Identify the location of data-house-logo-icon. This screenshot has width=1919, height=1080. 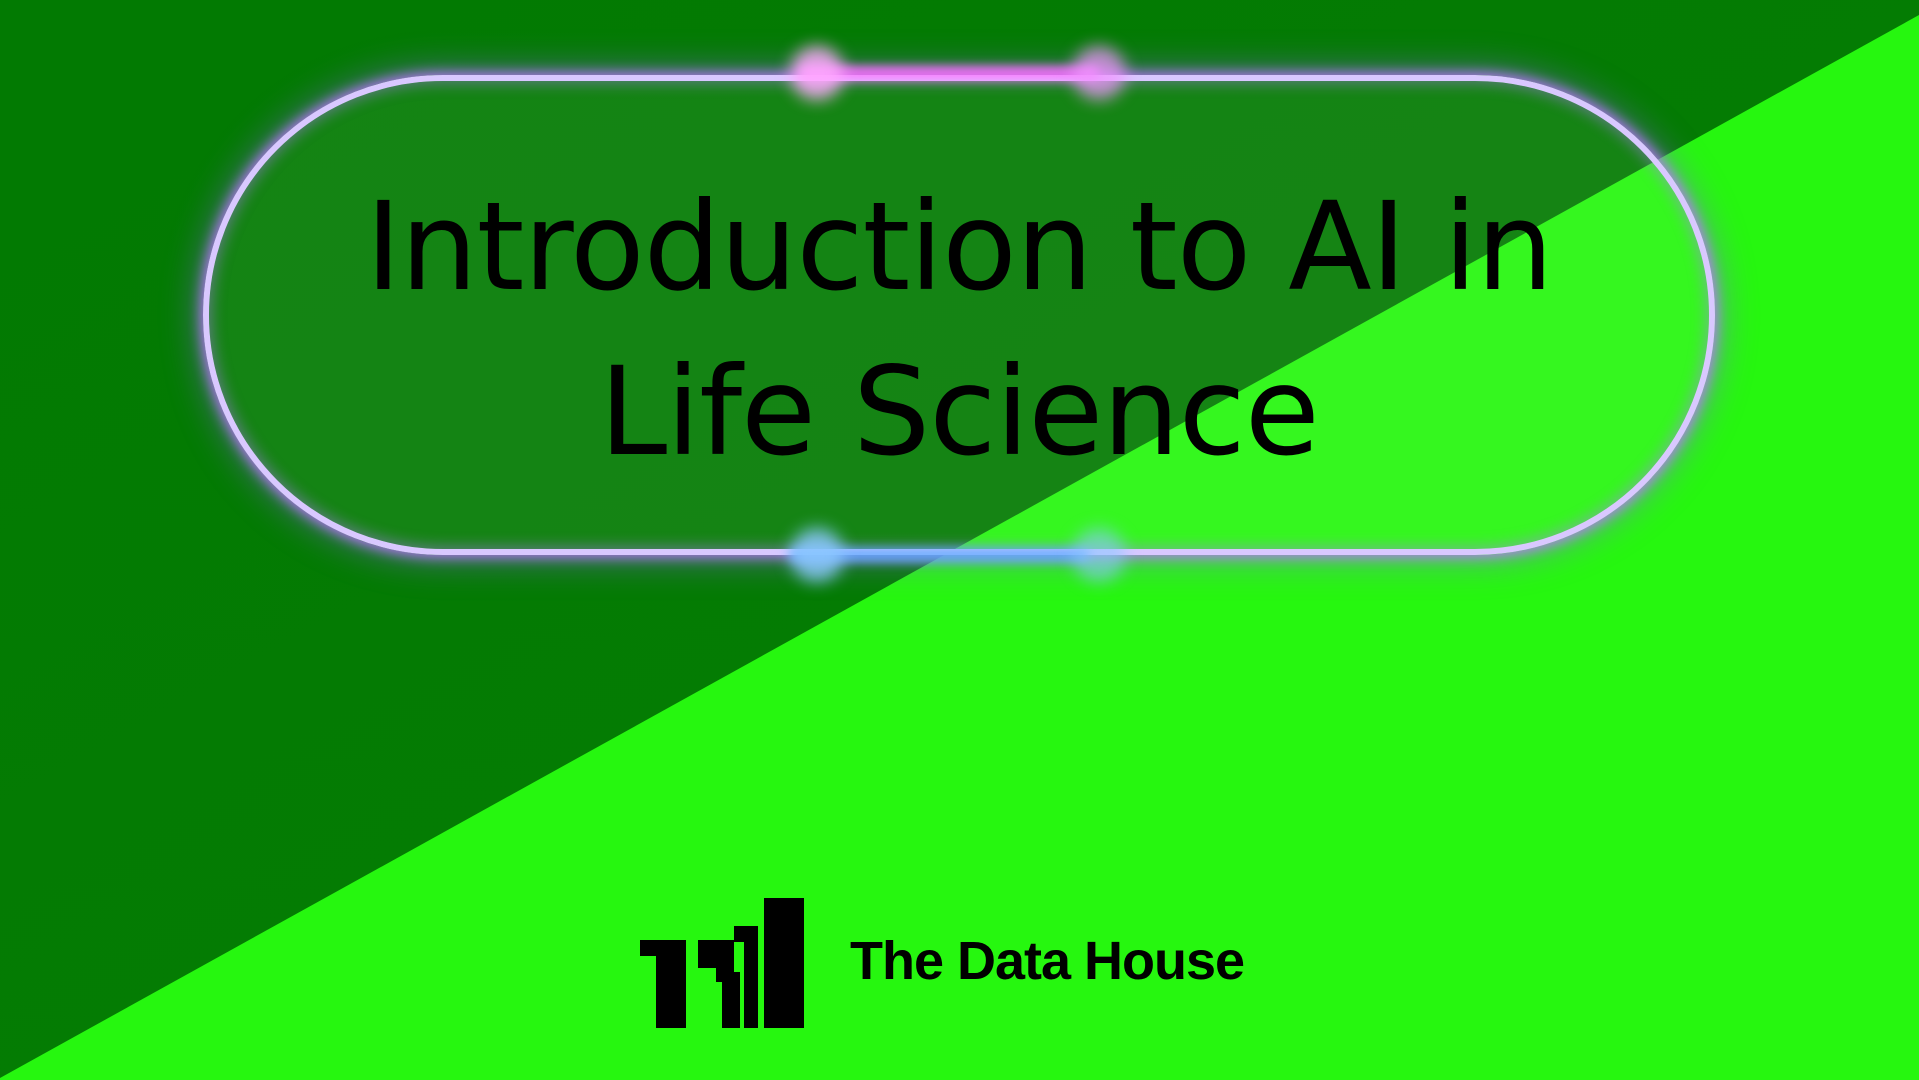
(722, 963).